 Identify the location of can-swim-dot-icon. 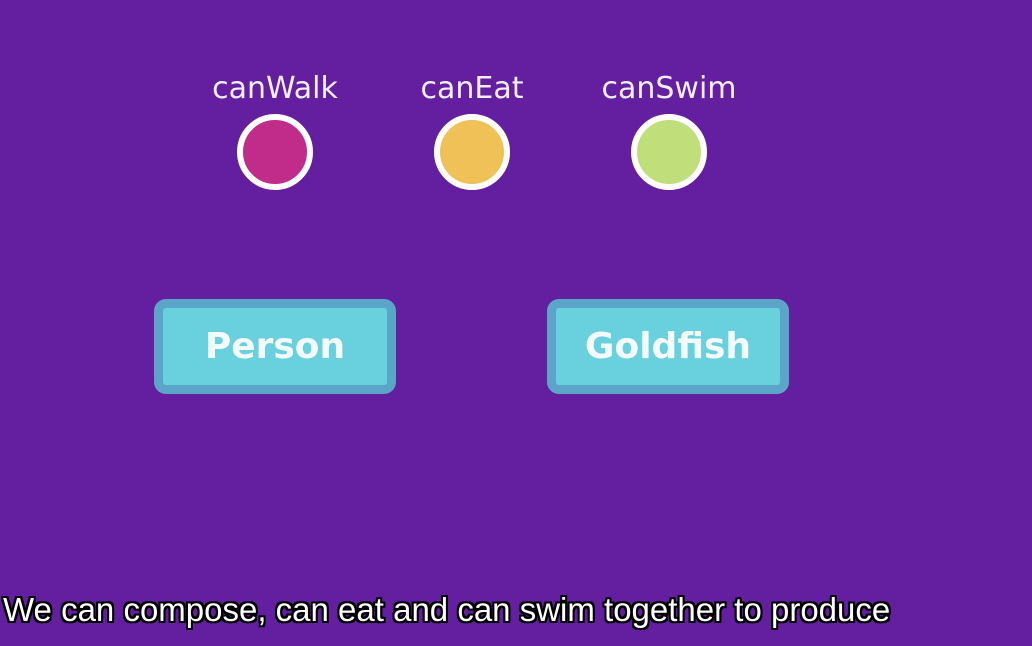
(669, 152).